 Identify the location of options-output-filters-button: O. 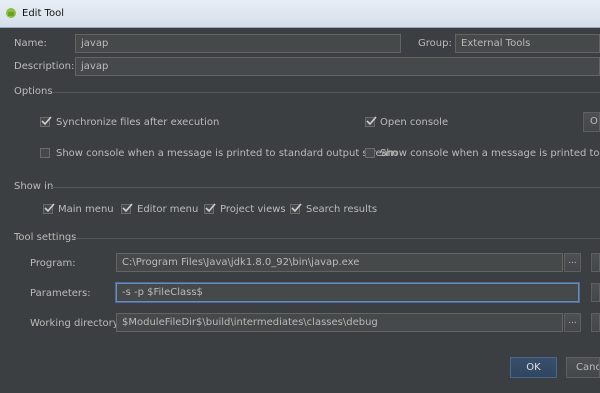
(591, 122).